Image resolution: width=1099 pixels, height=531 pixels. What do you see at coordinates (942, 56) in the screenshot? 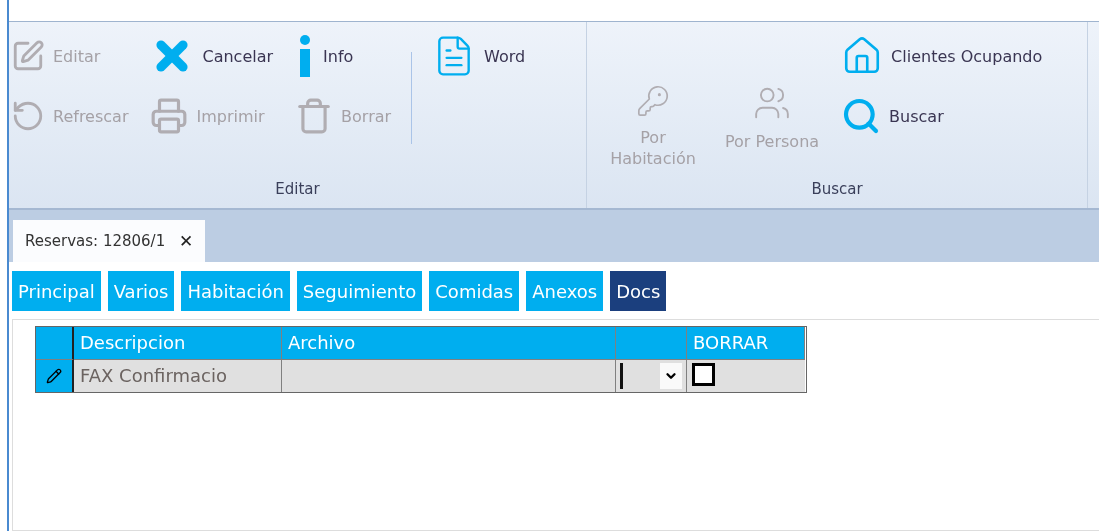
I see `ribbon-button: Clientes Ocupando` at bounding box center [942, 56].